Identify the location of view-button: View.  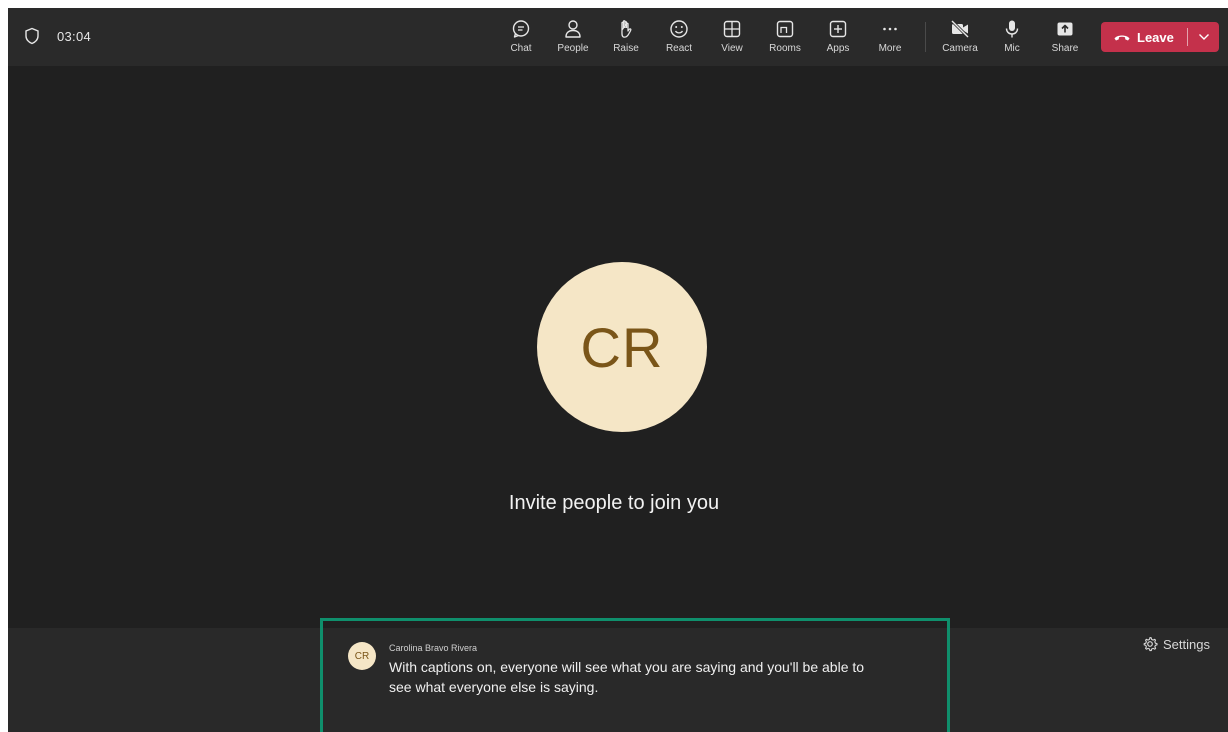
(732, 40).